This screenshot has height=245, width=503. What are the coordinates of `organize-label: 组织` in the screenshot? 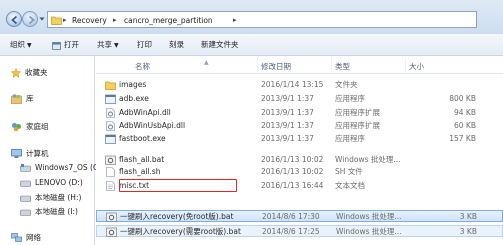 It's located at (17, 44).